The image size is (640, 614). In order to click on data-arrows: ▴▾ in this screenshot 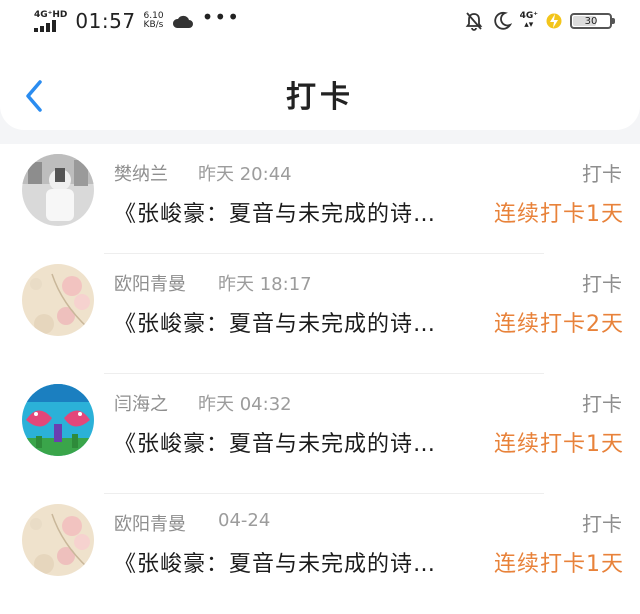, I will do `click(529, 25)`.